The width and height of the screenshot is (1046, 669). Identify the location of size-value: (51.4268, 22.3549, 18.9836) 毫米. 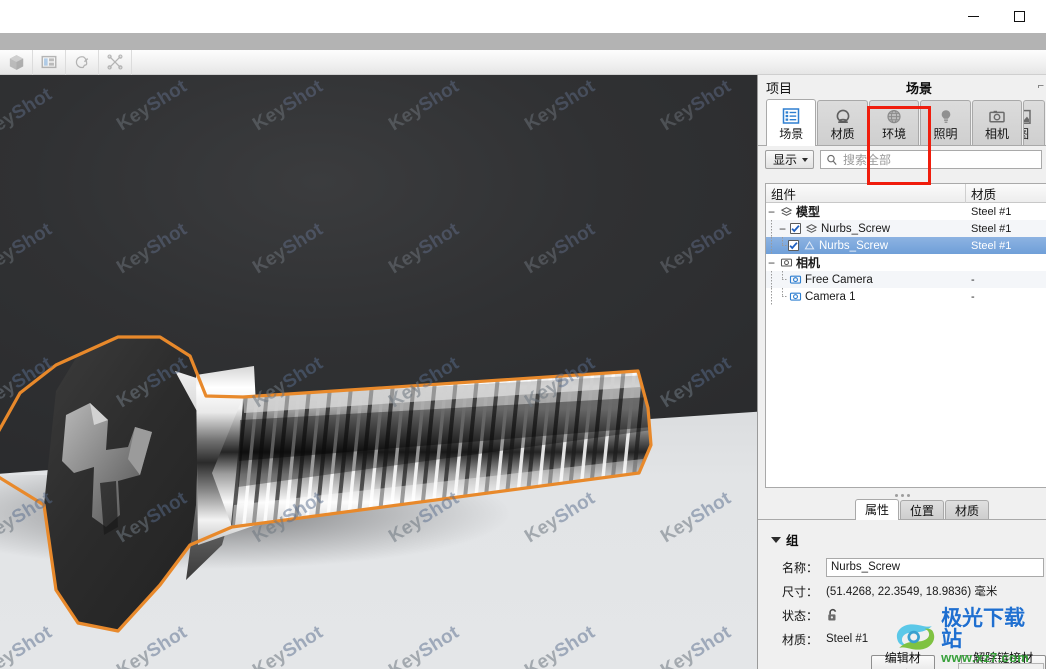
(912, 592).